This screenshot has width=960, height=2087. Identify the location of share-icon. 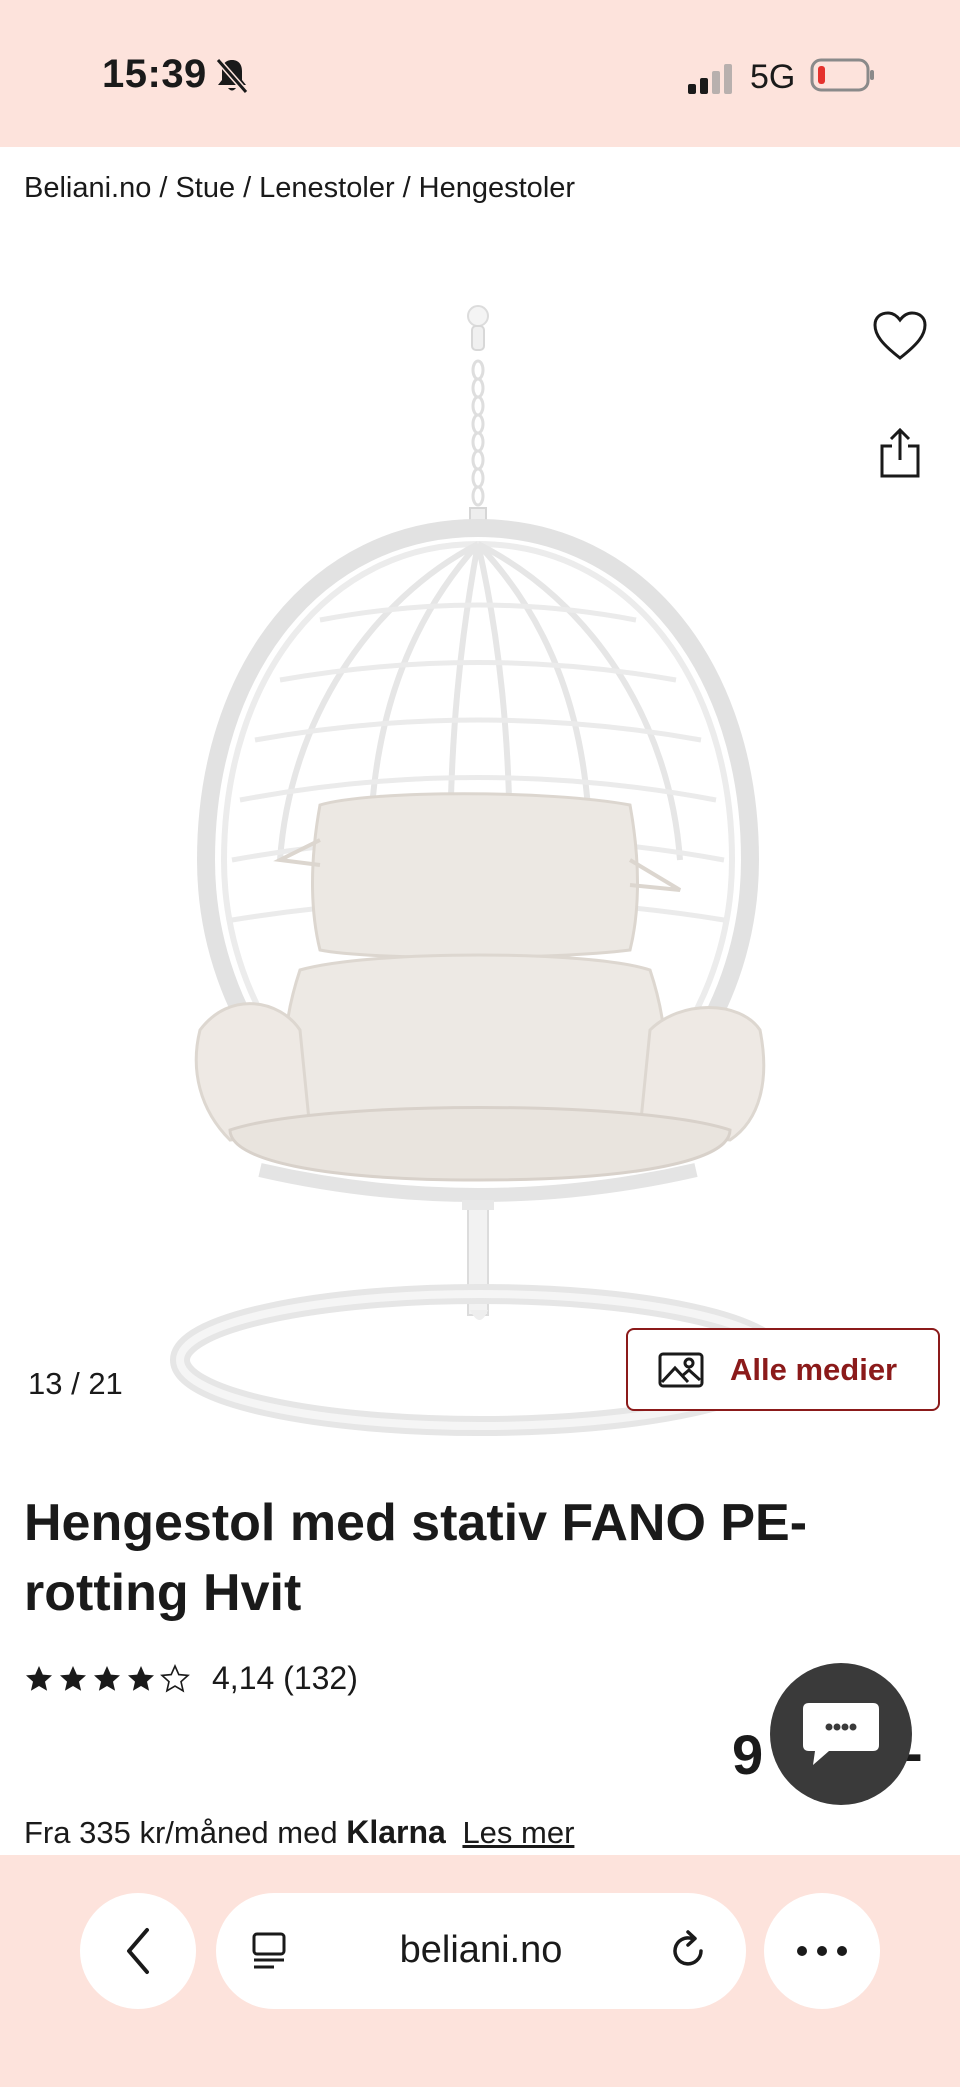
(900, 454).